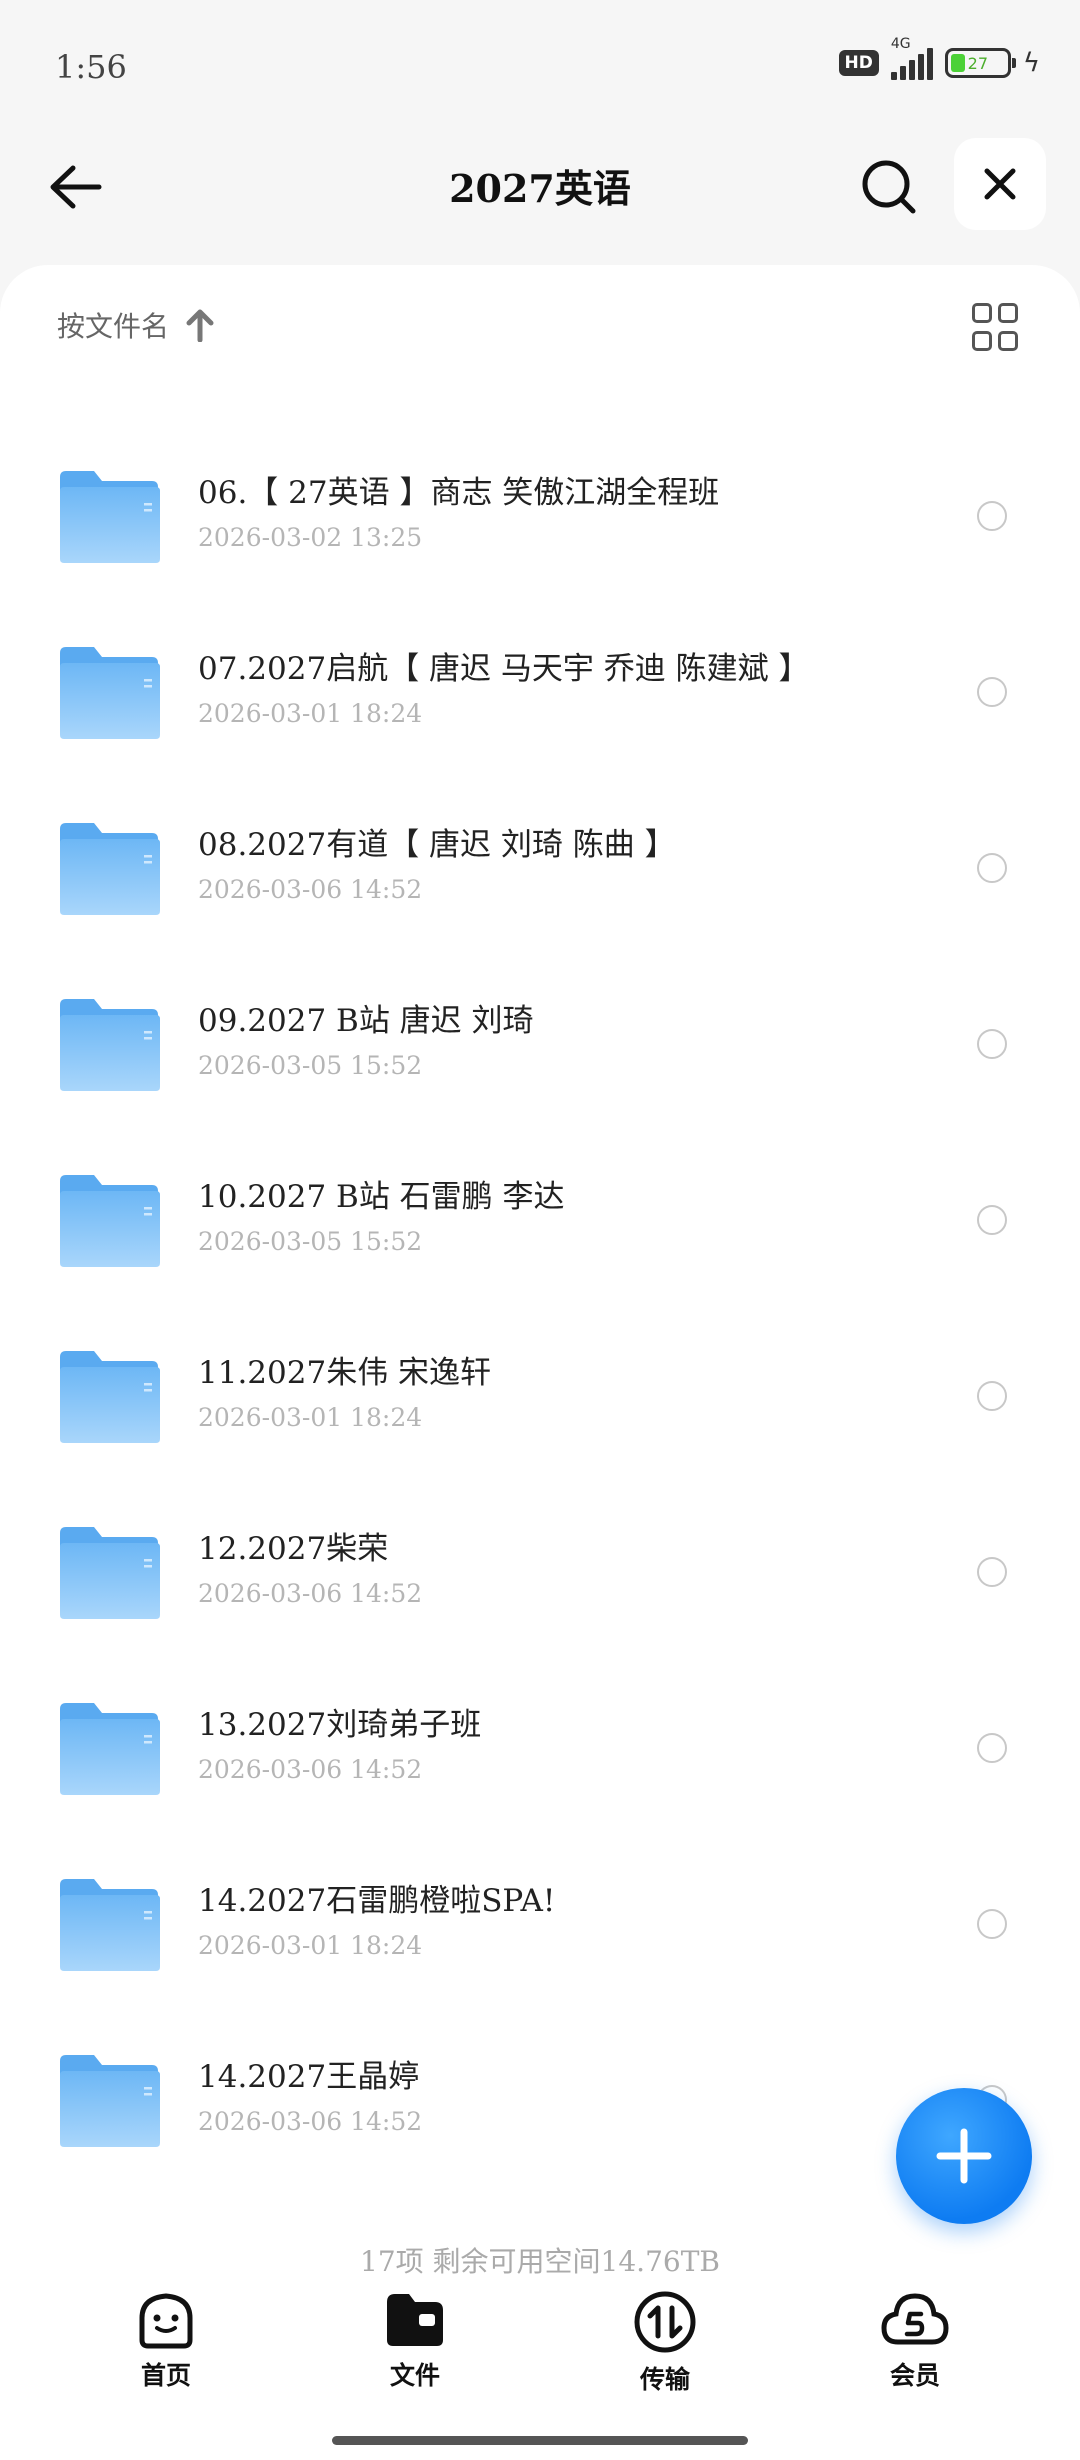  What do you see at coordinates (310, 537) in the screenshot?
I see `file-date: 2026-03-02 13:25` at bounding box center [310, 537].